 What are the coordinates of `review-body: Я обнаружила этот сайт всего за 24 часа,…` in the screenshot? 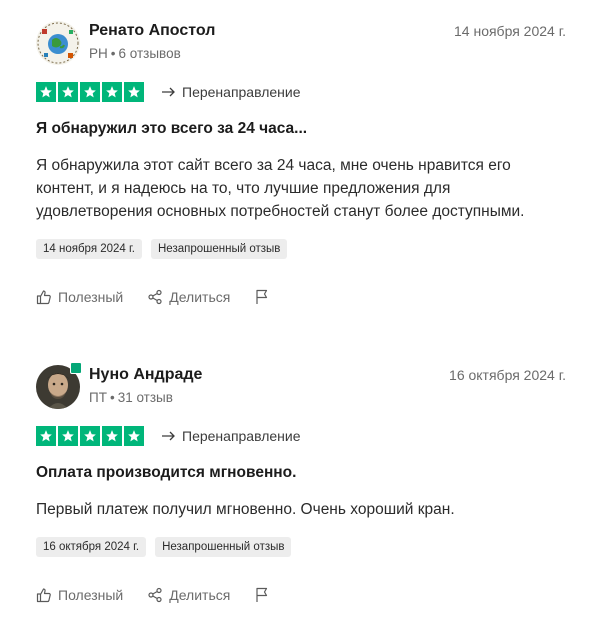 It's located at (280, 188).